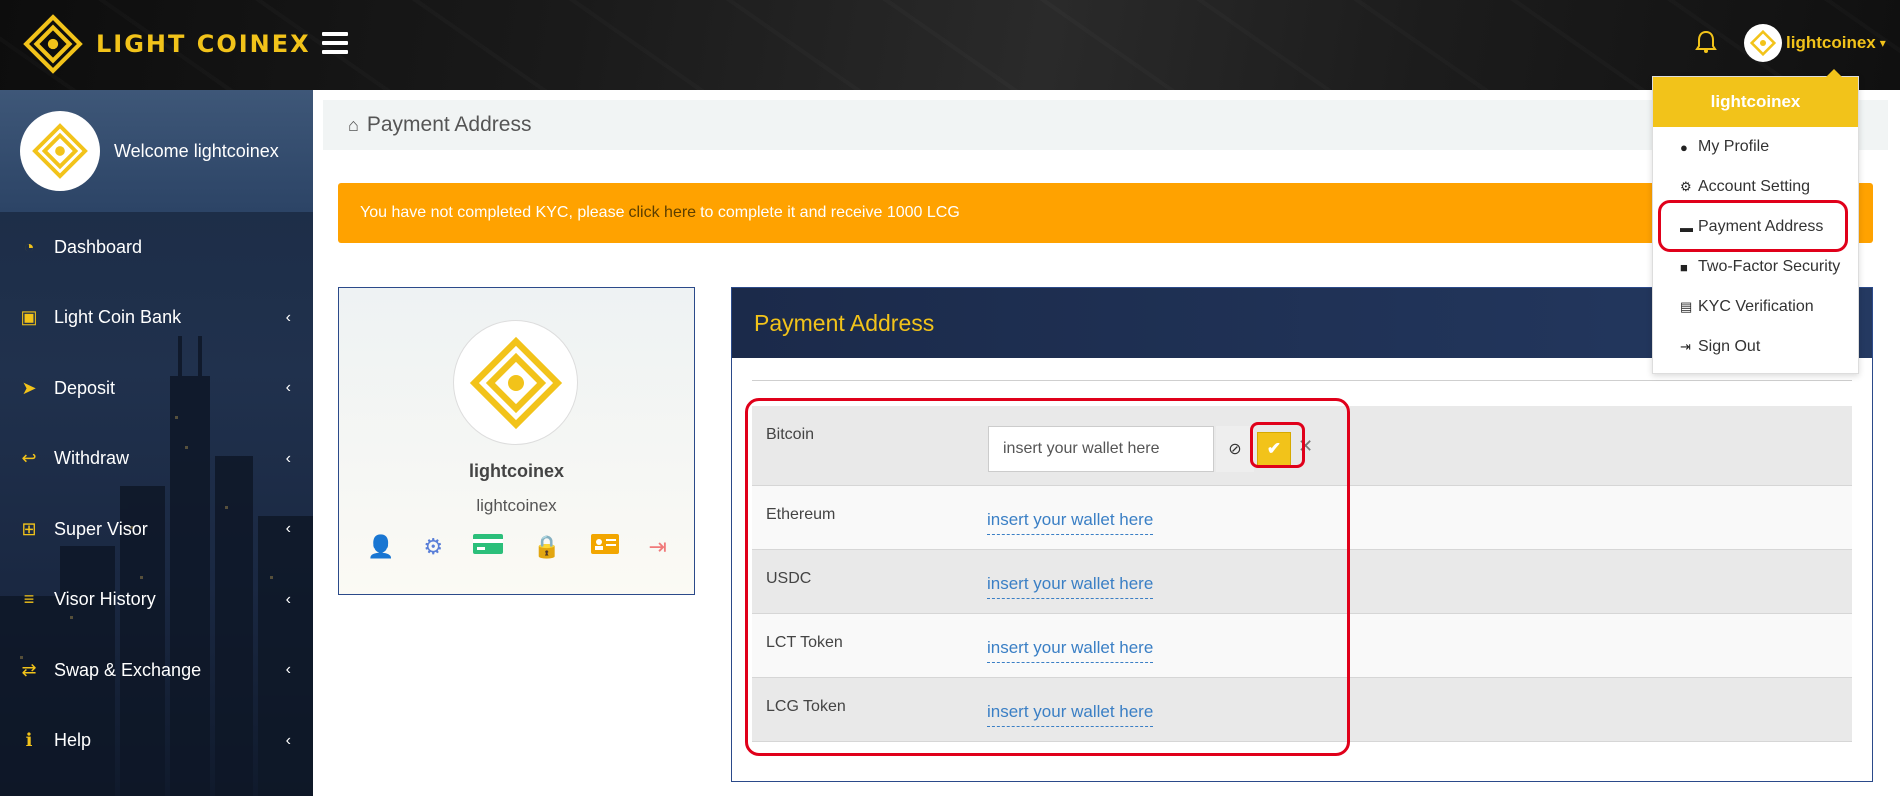  What do you see at coordinates (1755, 102) in the screenshot?
I see `dropdown-header: lightcoinex` at bounding box center [1755, 102].